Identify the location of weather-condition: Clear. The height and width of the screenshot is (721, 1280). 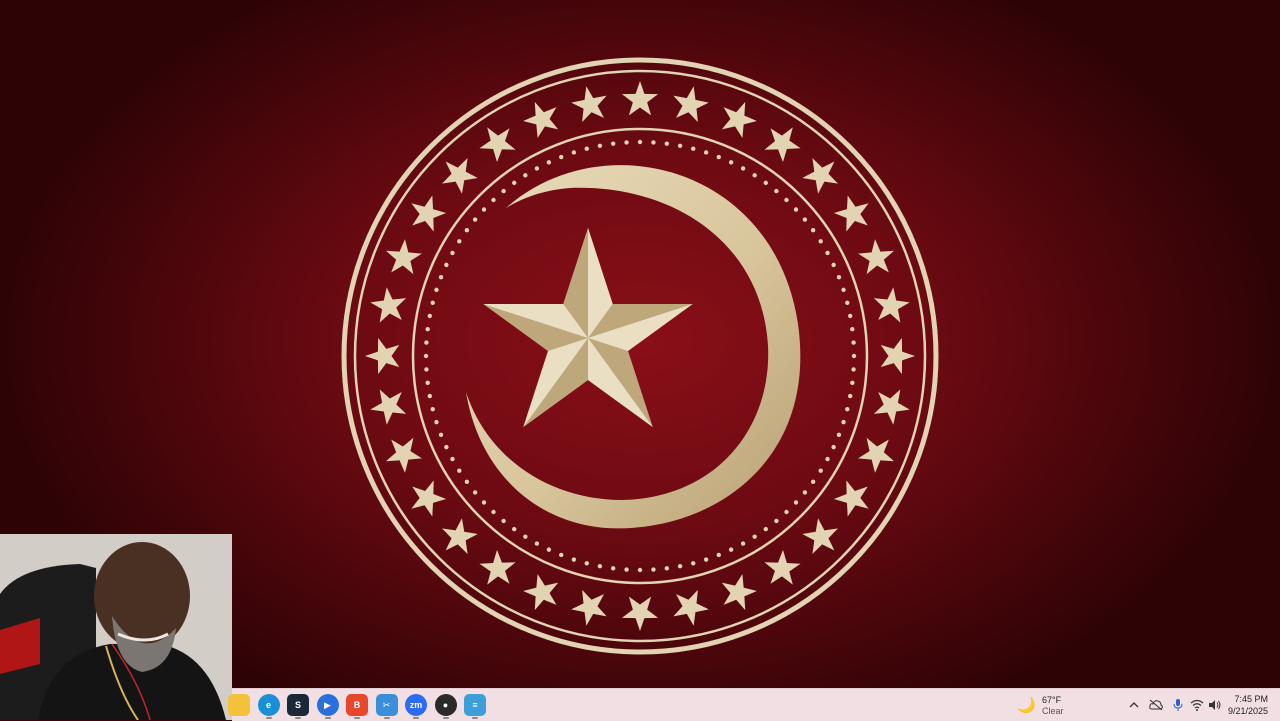
(1053, 711).